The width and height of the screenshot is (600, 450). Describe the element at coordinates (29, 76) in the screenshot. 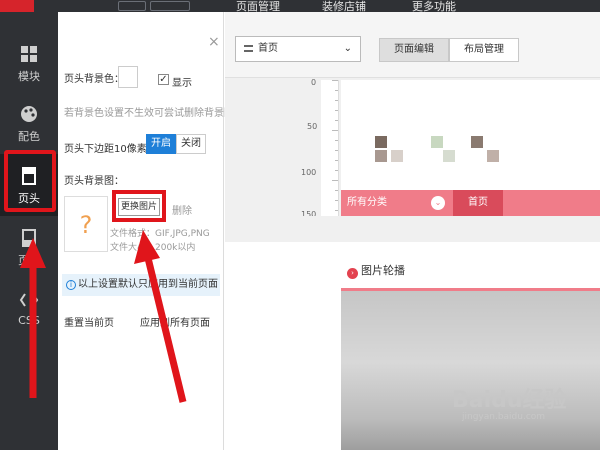

I see `sidebar-item-label: 模块` at that location.